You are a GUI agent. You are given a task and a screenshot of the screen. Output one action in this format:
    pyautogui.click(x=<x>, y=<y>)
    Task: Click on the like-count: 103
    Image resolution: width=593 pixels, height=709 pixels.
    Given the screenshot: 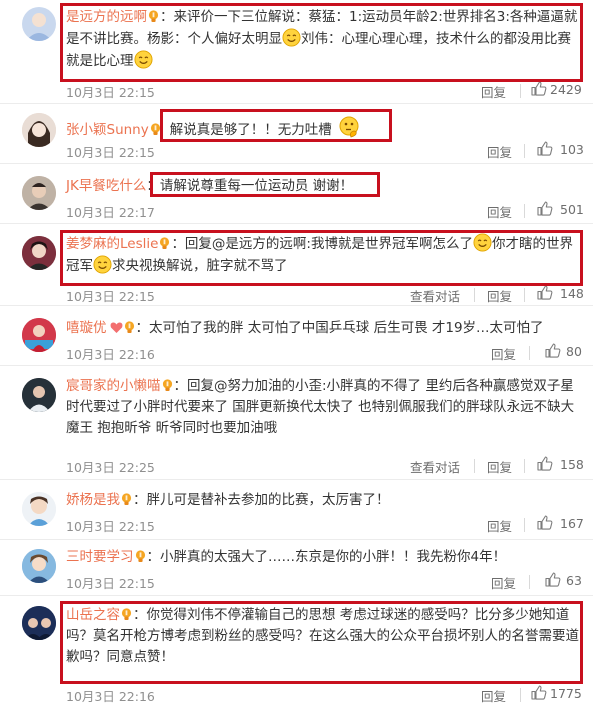 What is the action you would take?
    pyautogui.click(x=572, y=149)
    